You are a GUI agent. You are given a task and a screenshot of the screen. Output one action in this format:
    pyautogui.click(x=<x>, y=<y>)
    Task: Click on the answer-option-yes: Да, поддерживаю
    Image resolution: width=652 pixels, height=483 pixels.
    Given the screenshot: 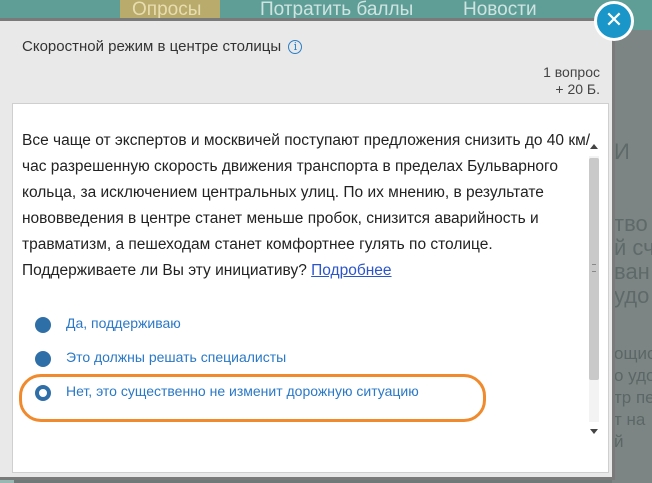 What is the action you would take?
    pyautogui.click(x=305, y=325)
    